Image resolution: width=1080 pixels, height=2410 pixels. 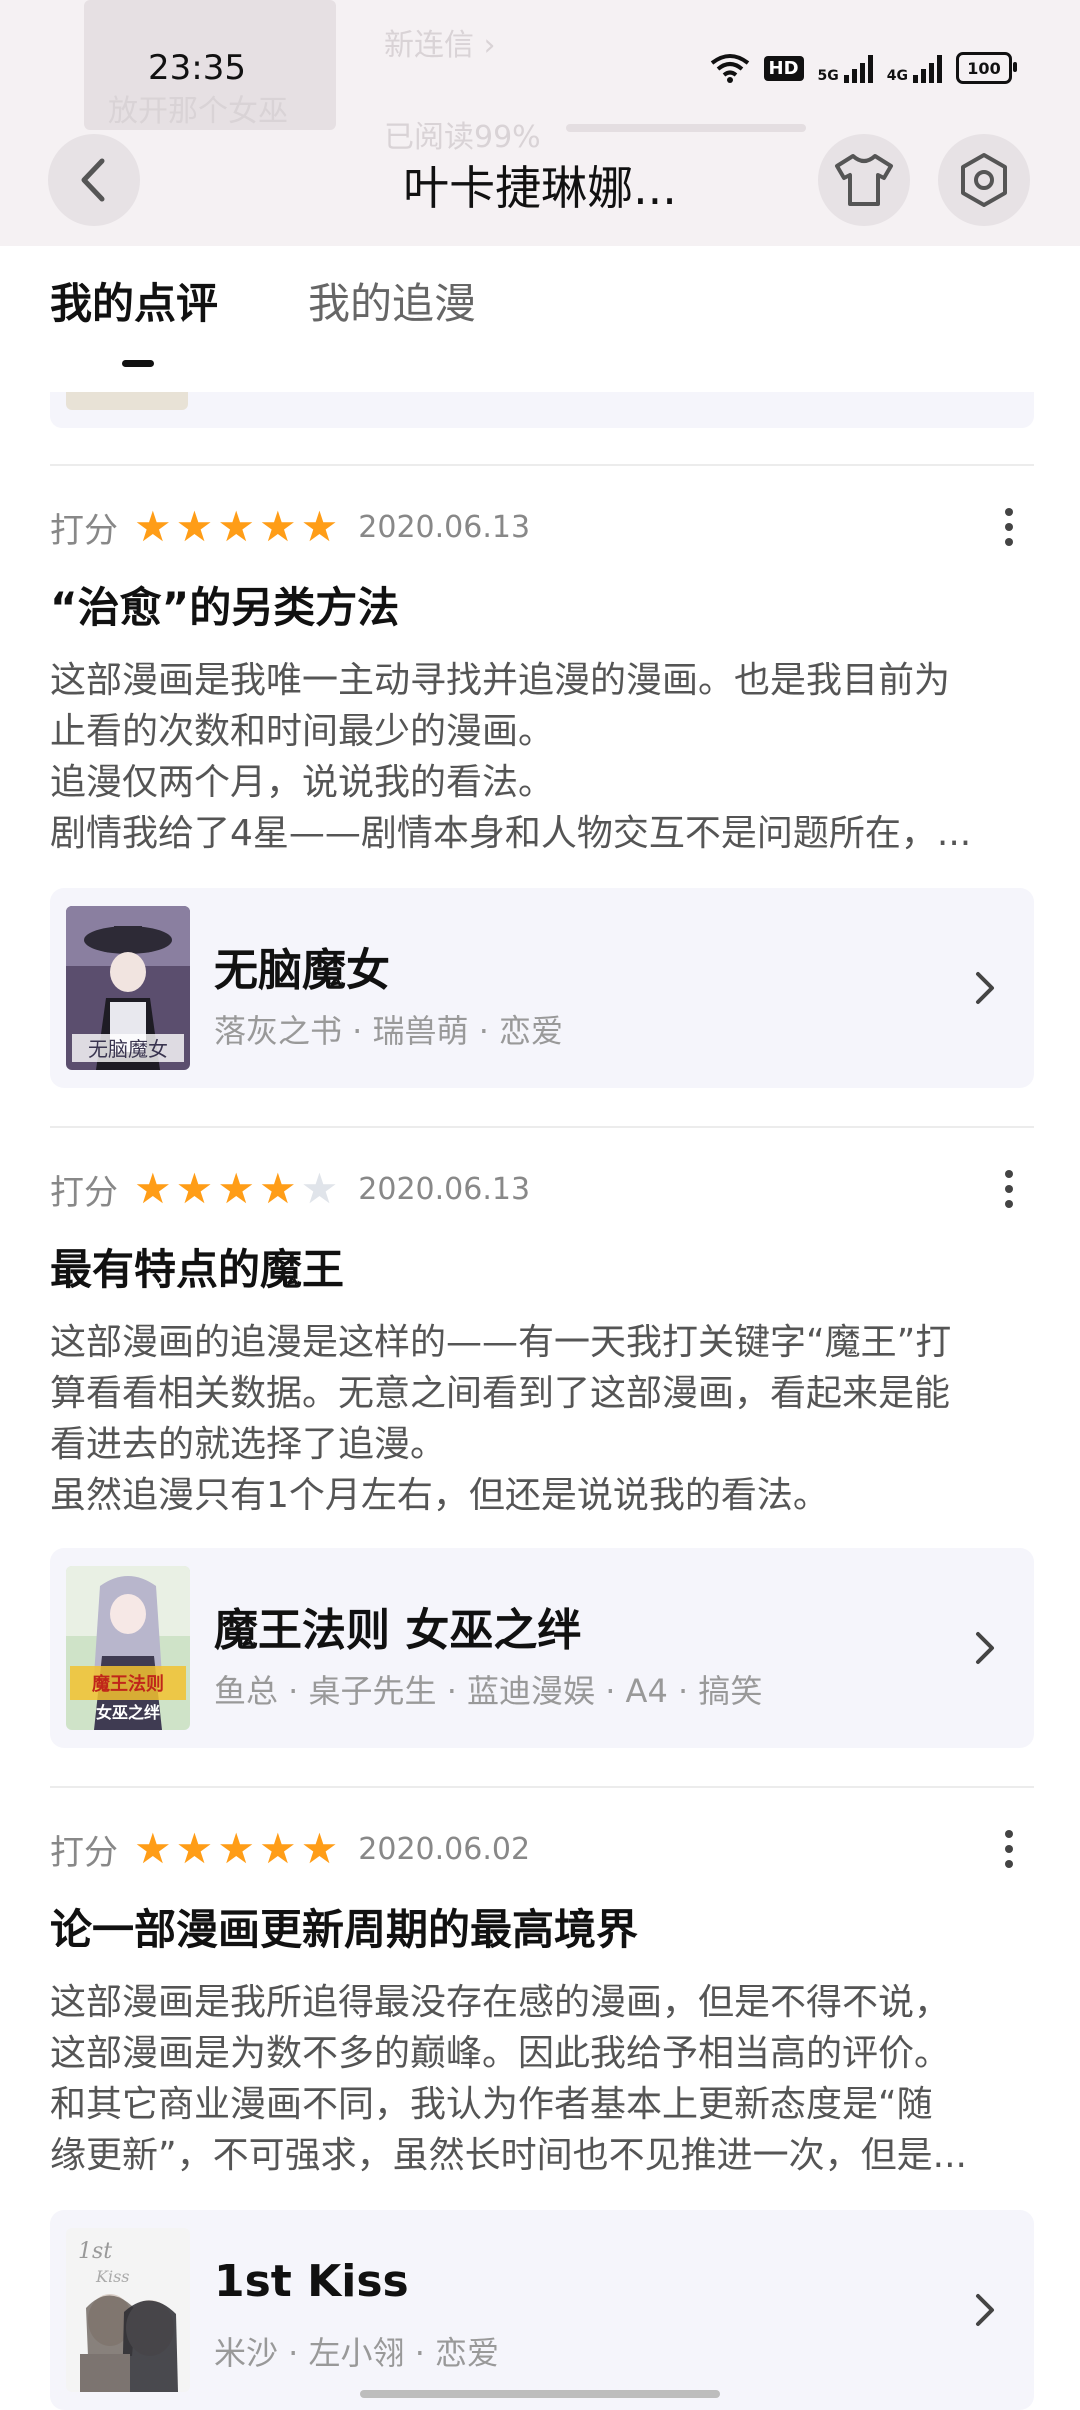 What do you see at coordinates (686, 128) in the screenshot?
I see `ghost-progress-bar` at bounding box center [686, 128].